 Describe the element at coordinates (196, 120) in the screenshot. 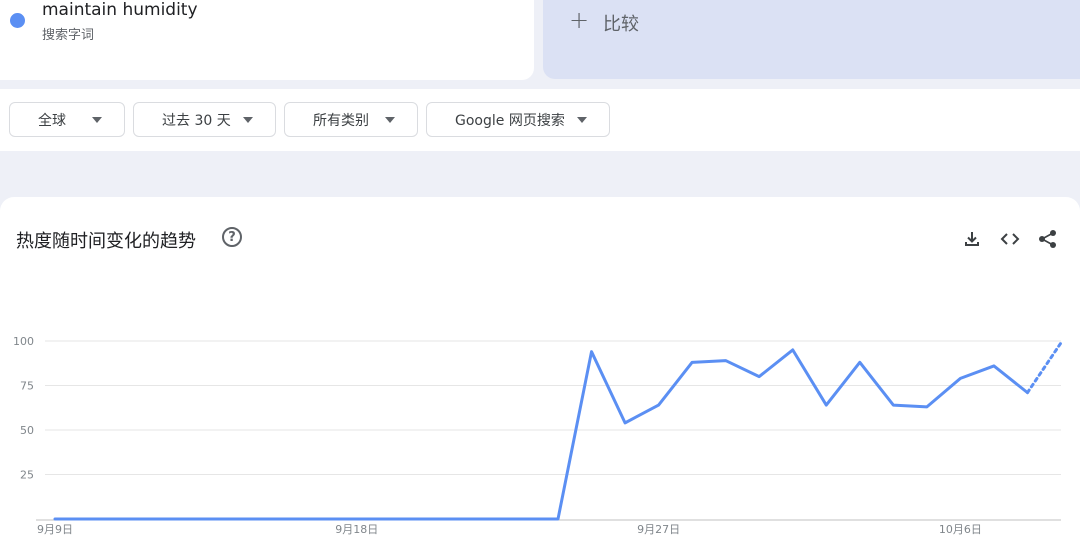

I see `time-range-filter-label: 过去 30 天` at that location.